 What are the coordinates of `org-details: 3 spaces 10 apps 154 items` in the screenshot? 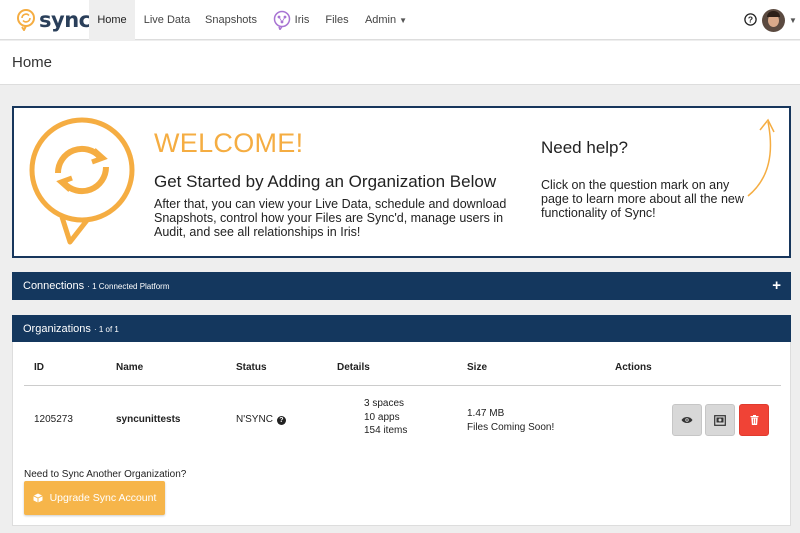 It's located at (385, 417).